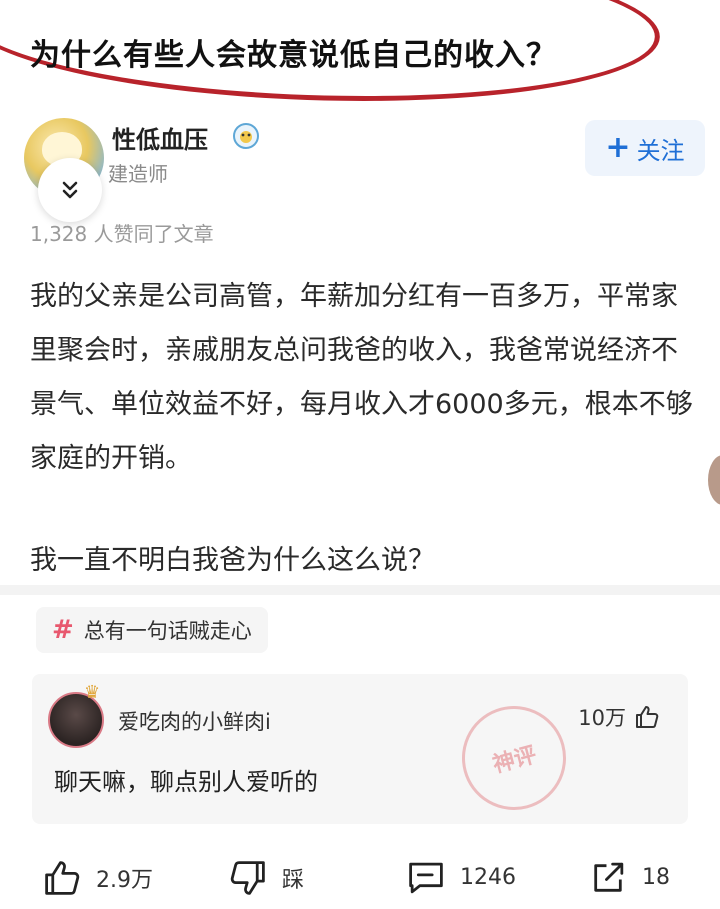  Describe the element at coordinates (618, 147) in the screenshot. I see `plus-icon: +` at that location.